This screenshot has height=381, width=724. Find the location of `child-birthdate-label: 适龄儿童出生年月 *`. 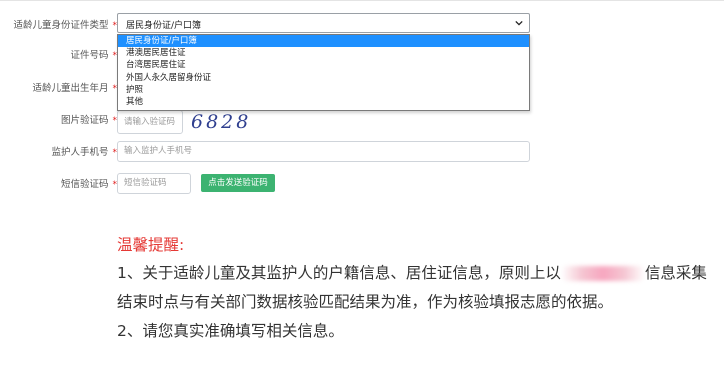

child-birthdate-label: 适龄儿童出生年月 * is located at coordinates (74, 88).